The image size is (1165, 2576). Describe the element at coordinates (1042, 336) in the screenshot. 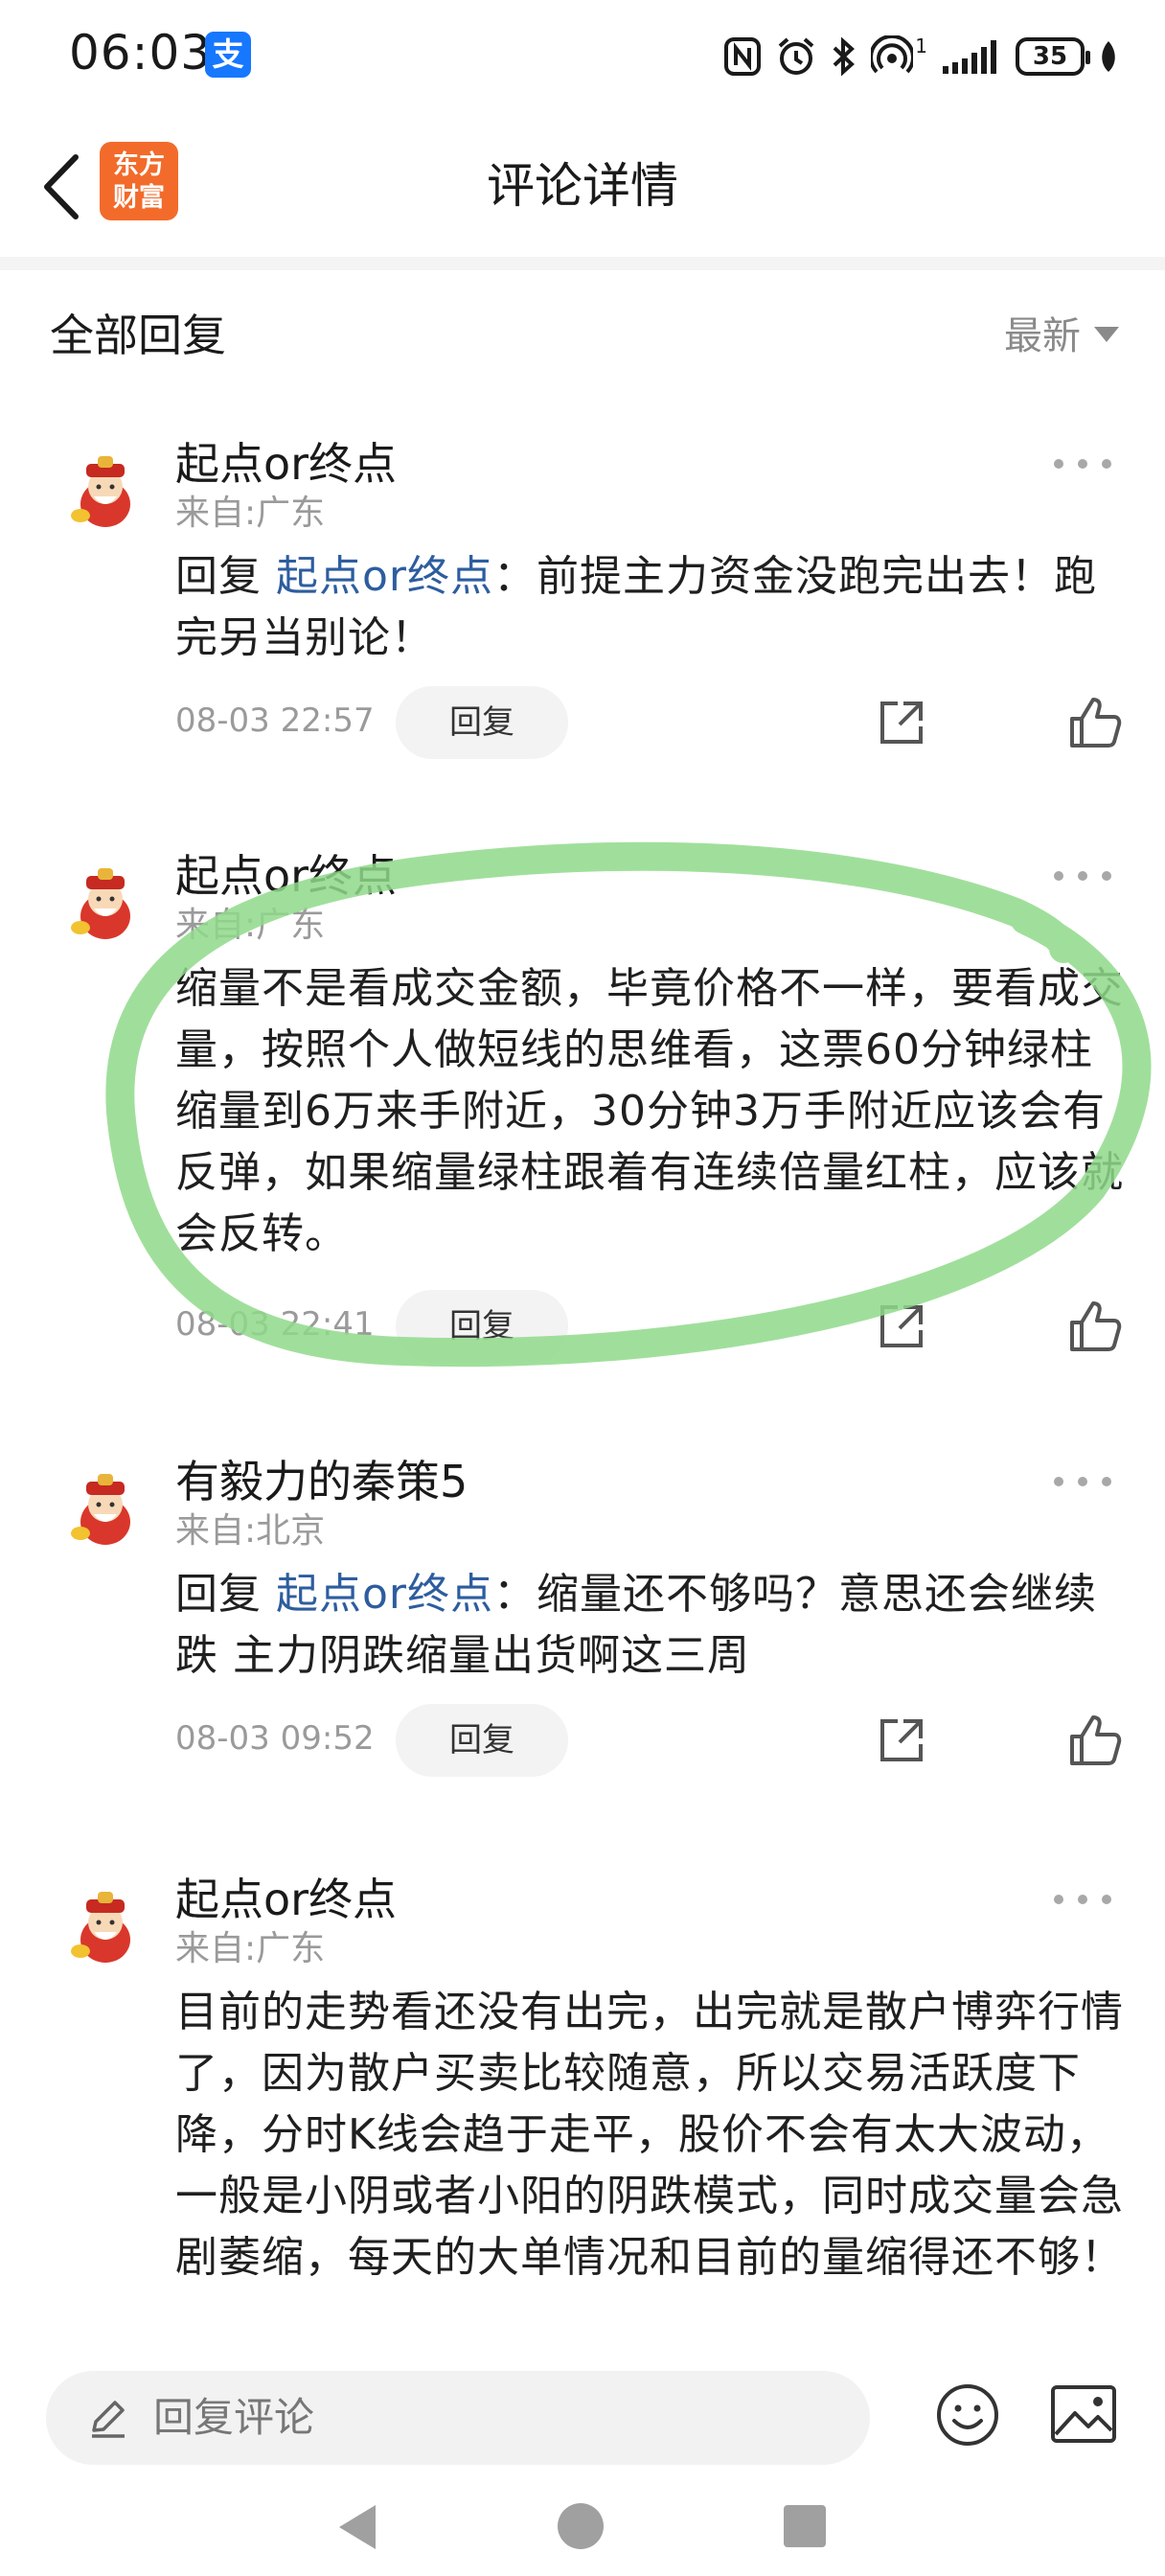

I see `sort-label: 最新` at that location.